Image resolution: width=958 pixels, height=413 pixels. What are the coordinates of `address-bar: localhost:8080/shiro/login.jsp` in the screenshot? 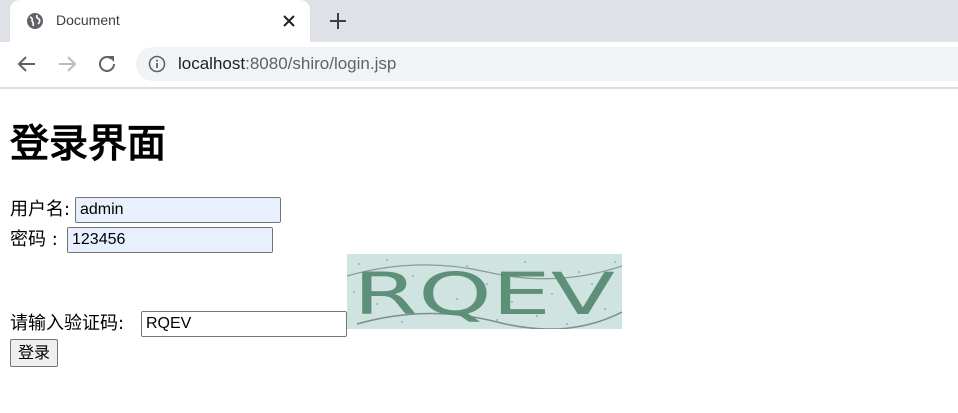 It's located at (547, 64).